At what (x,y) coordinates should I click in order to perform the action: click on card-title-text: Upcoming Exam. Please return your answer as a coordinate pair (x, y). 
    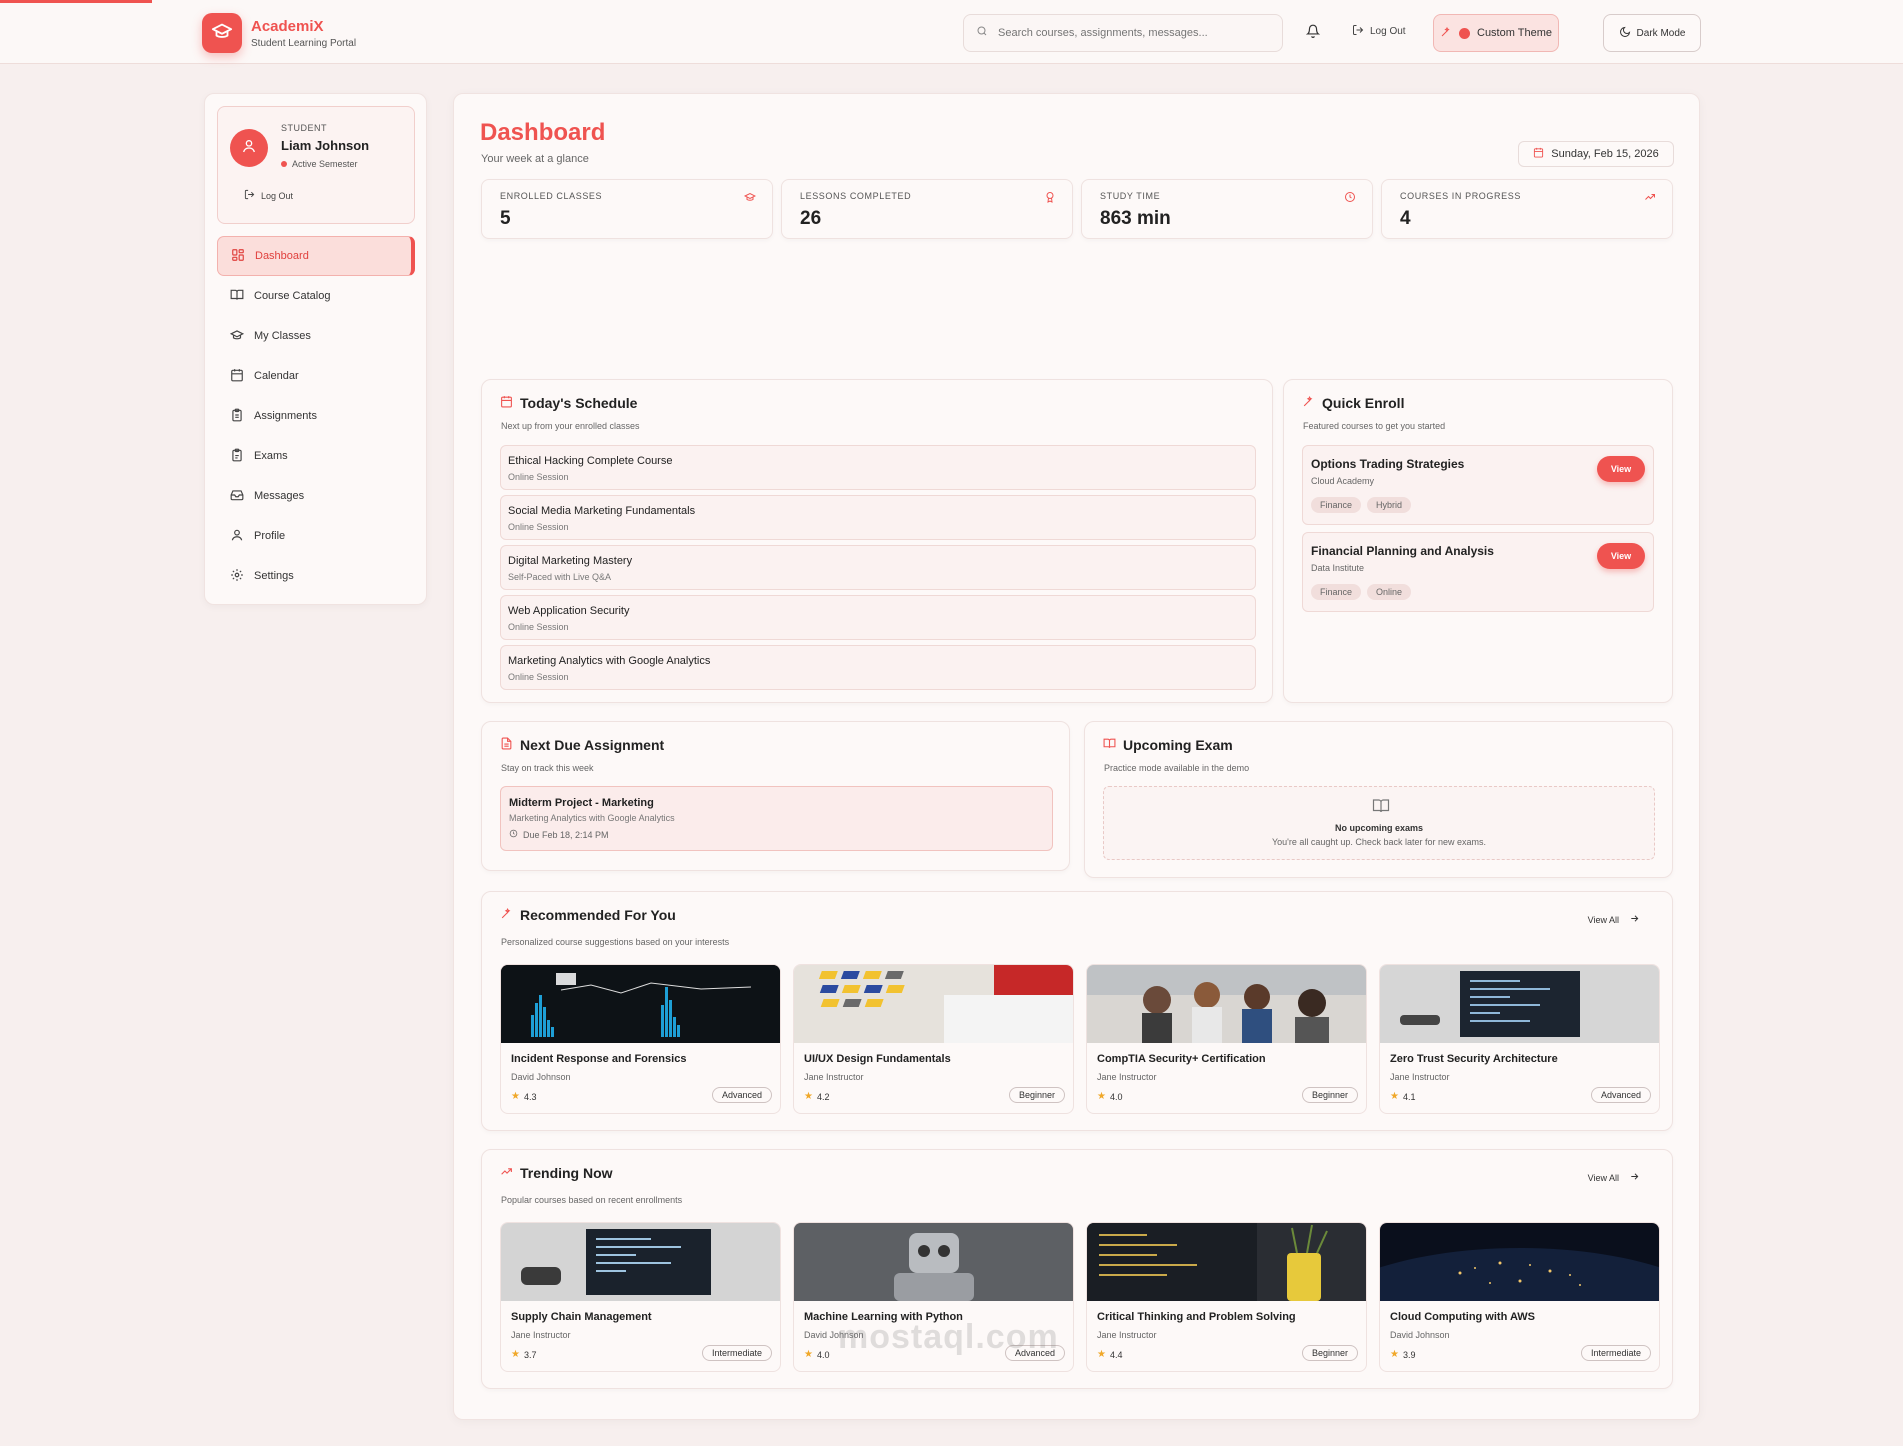
    Looking at the image, I should click on (1178, 745).